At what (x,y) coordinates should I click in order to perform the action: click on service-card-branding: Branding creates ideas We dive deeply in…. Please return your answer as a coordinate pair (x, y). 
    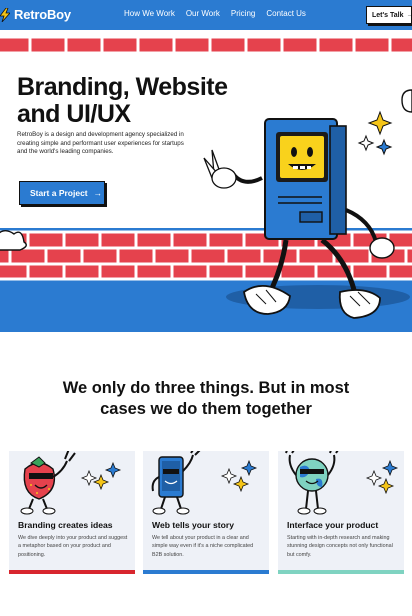
    Looking at the image, I should click on (72, 512).